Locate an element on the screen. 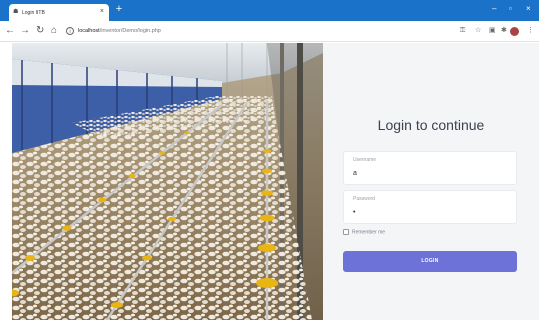 This screenshot has height=320, width=539. password-label: Password is located at coordinates (364, 199).